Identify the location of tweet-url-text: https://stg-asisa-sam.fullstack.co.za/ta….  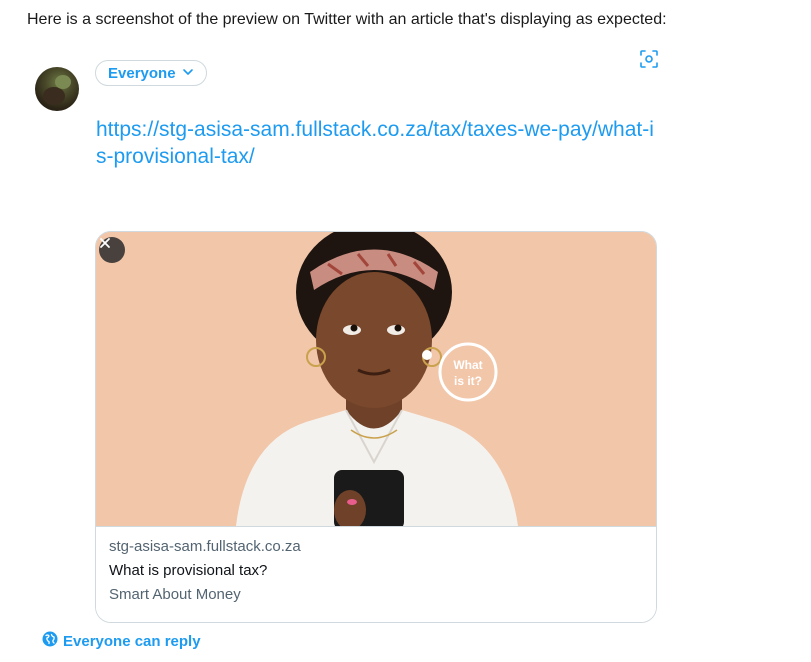
(376, 143).